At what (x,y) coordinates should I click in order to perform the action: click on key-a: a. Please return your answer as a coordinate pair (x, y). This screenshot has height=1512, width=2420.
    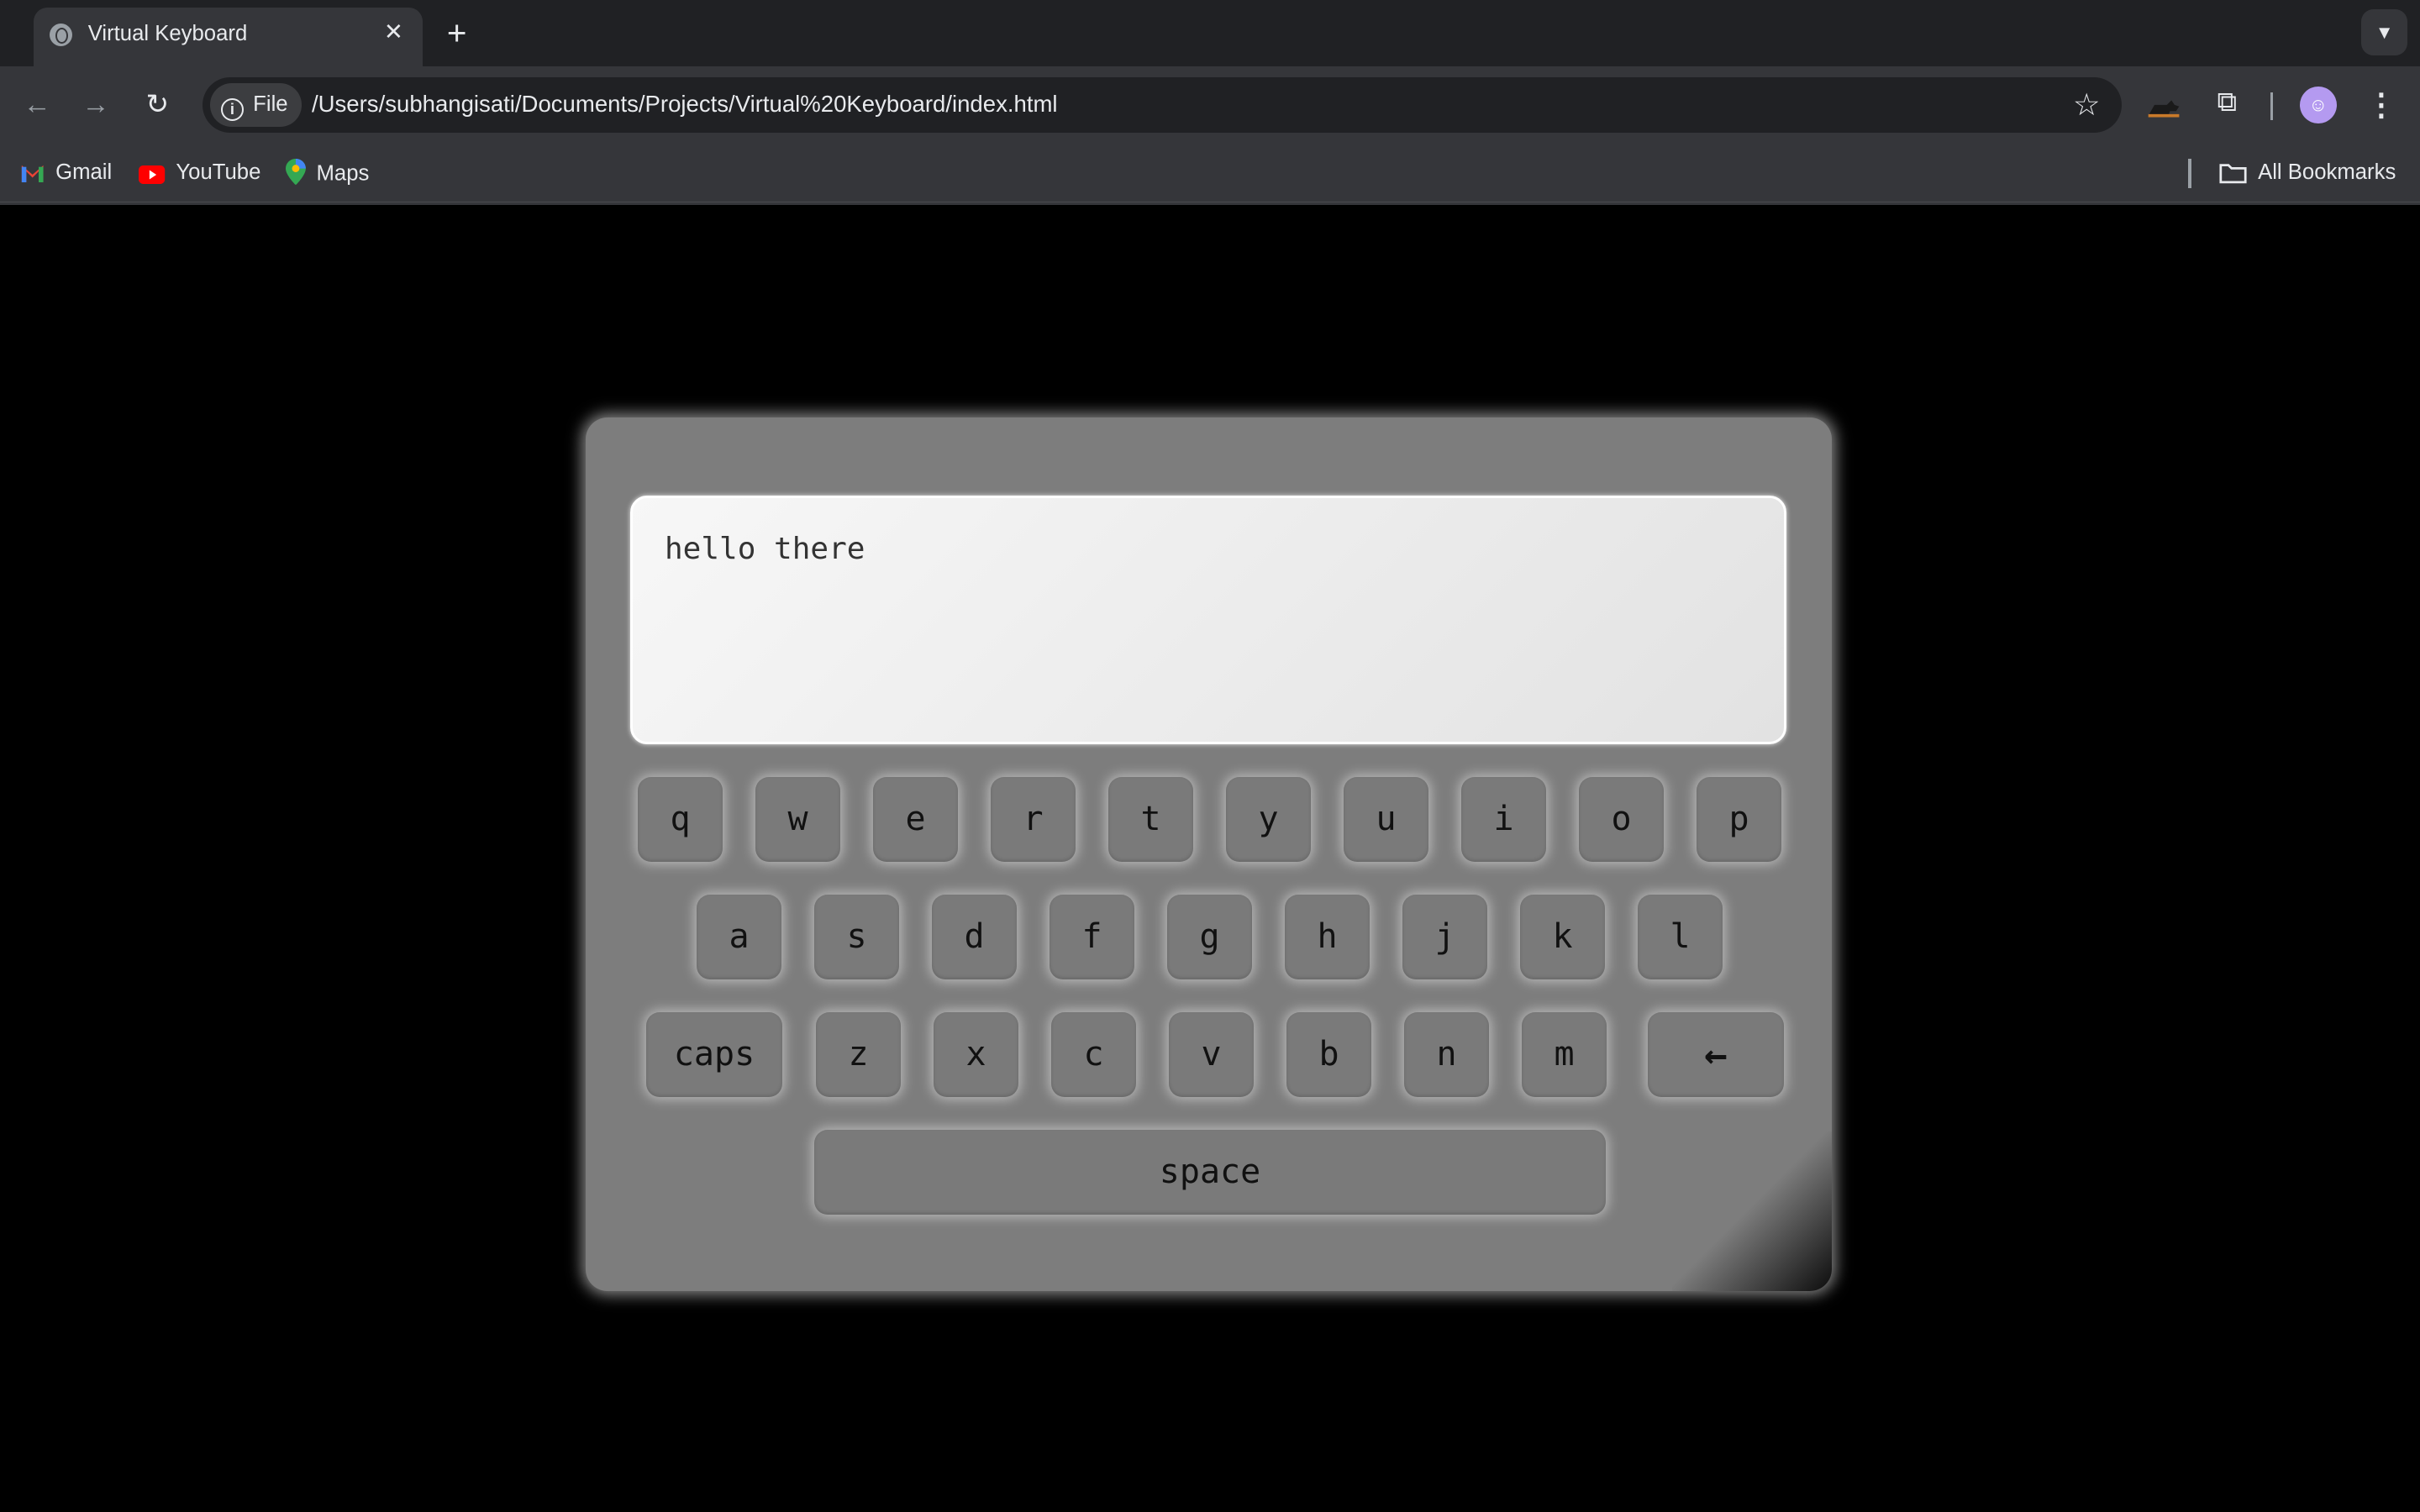
    Looking at the image, I should click on (739, 937).